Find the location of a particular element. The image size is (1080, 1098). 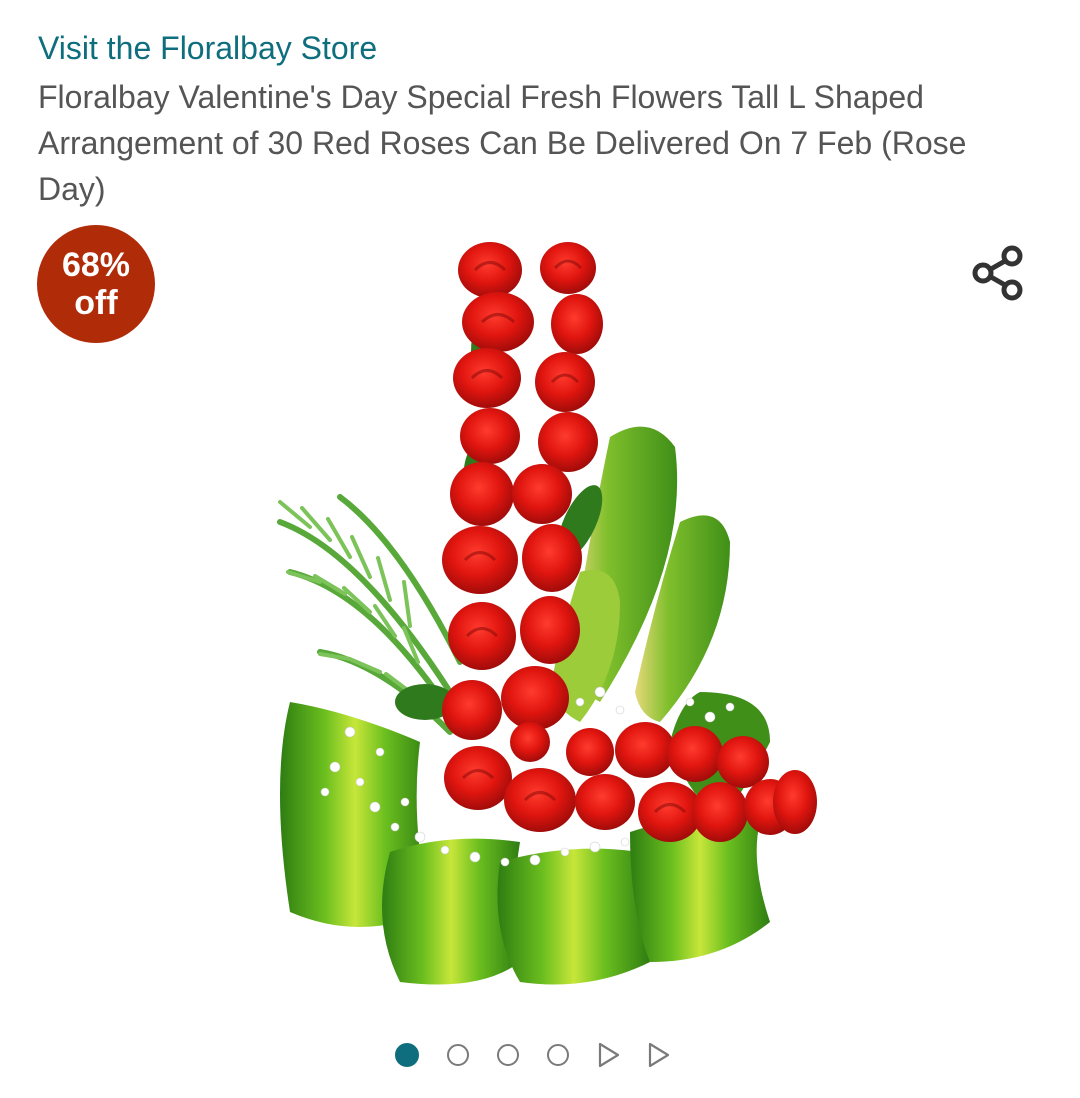

carousel-indicators is located at coordinates (546, 1055).